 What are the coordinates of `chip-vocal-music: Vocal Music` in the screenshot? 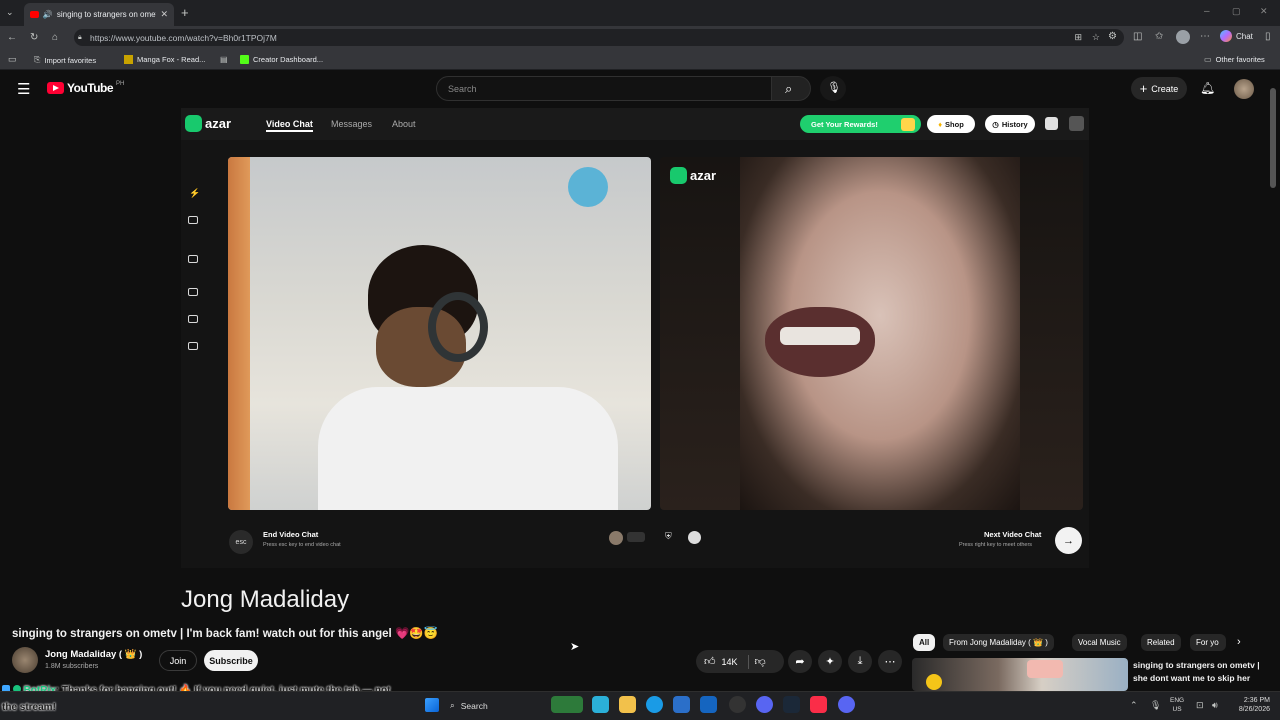 It's located at (1099, 642).